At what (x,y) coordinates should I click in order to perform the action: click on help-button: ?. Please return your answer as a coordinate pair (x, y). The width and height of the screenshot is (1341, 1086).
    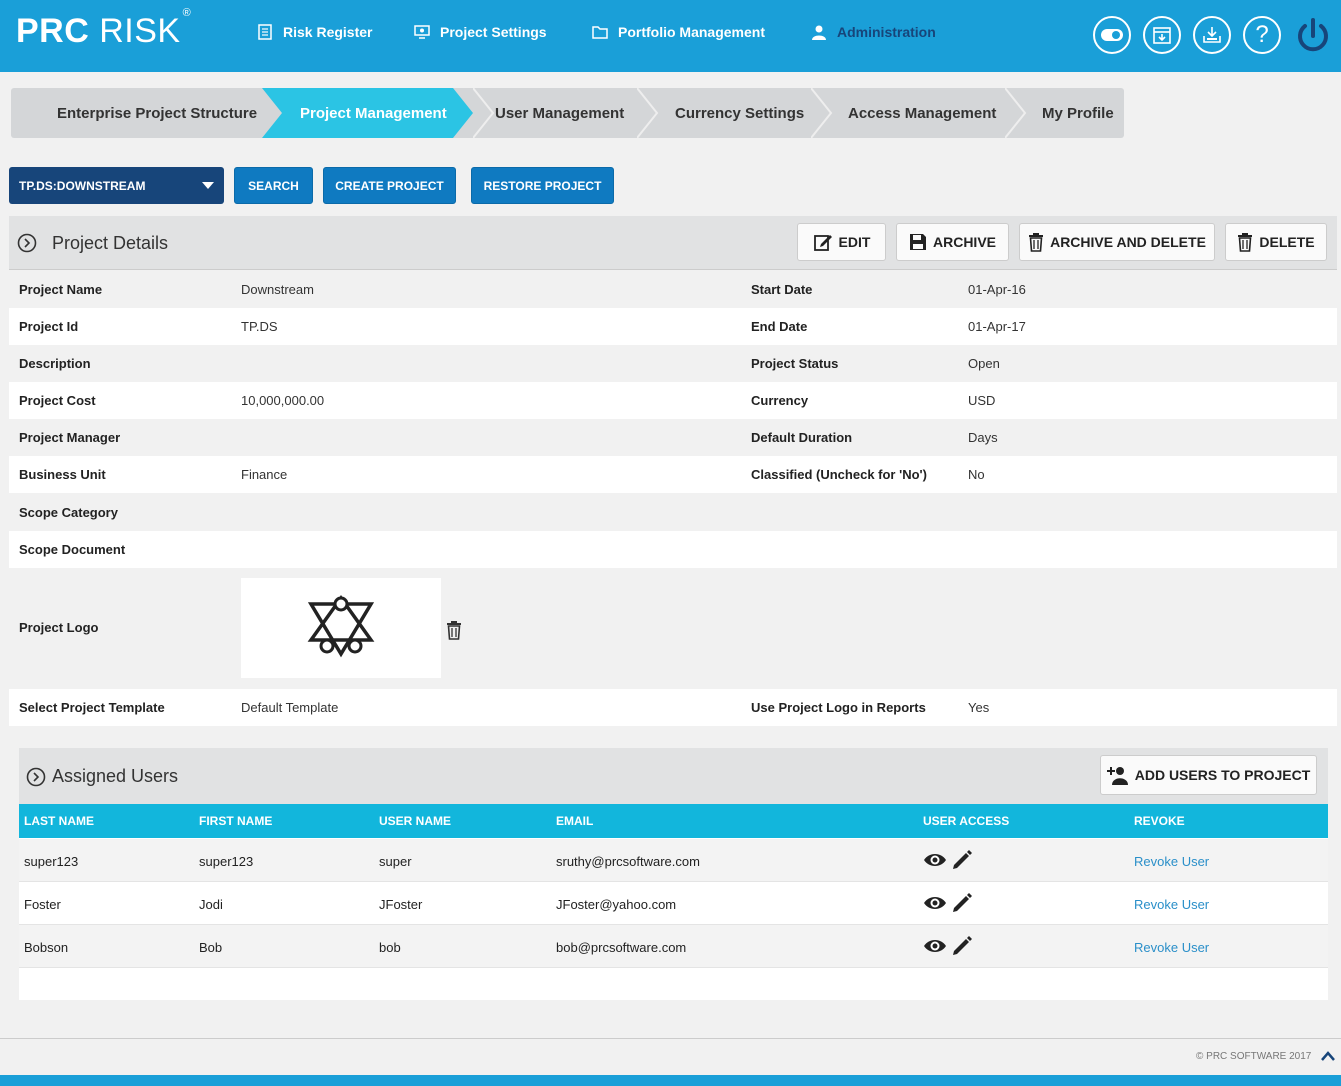
    Looking at the image, I should click on (1262, 35).